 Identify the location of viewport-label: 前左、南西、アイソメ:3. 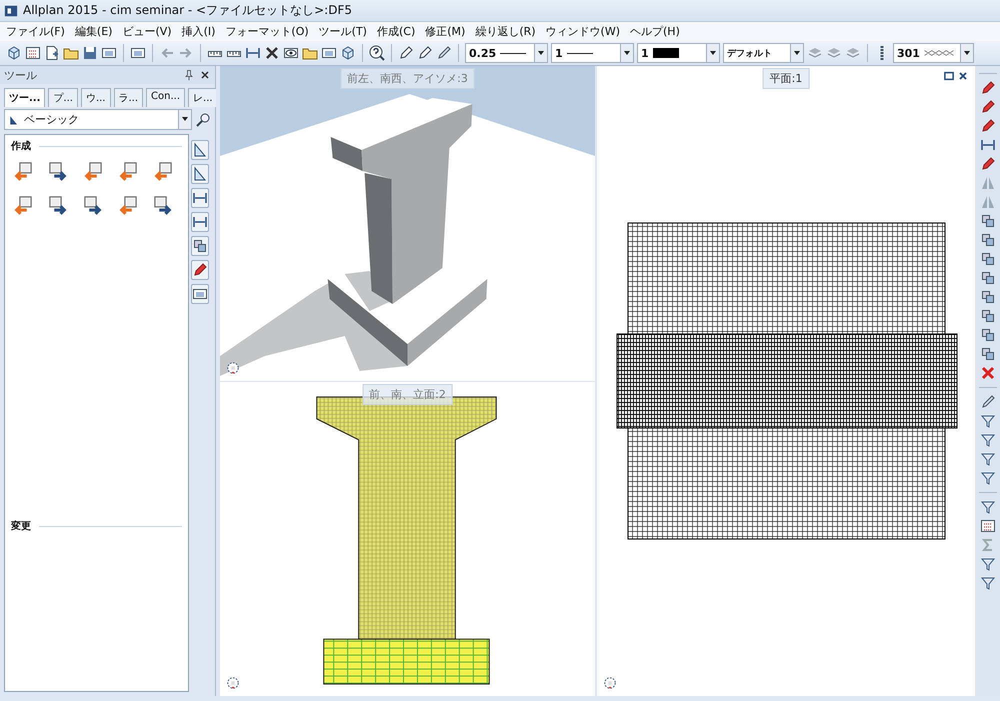
(407, 78).